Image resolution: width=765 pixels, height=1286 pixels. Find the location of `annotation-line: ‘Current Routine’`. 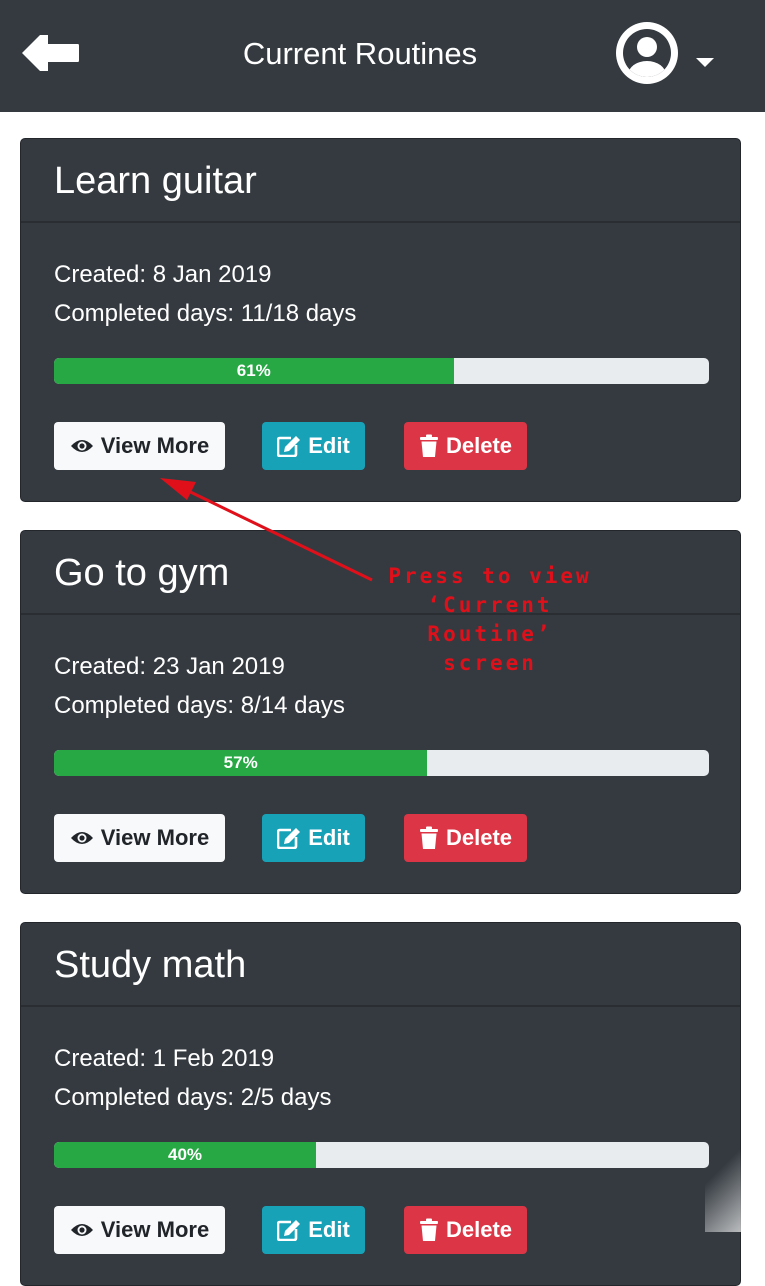

annotation-line: ‘Current Routine’ is located at coordinates (490, 619).